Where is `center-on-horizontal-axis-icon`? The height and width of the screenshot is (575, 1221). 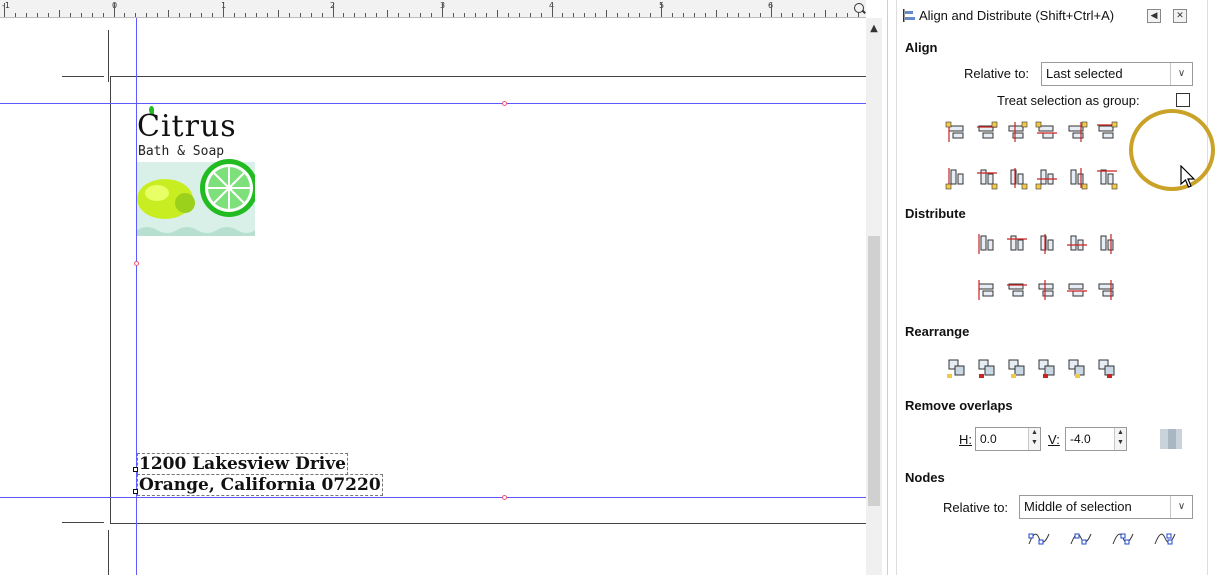
center-on-horizontal-axis-icon is located at coordinates (1019, 179).